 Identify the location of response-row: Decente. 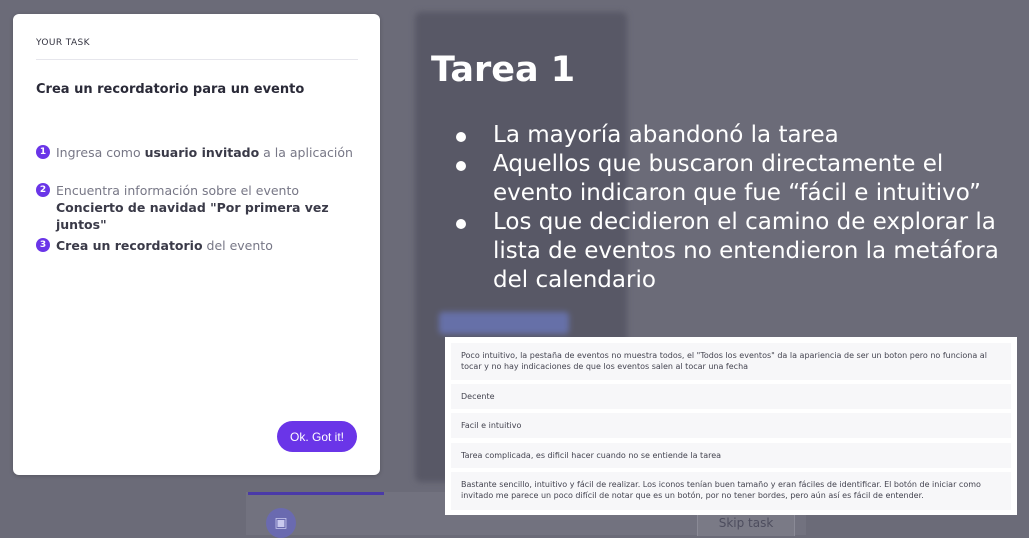
(731, 396).